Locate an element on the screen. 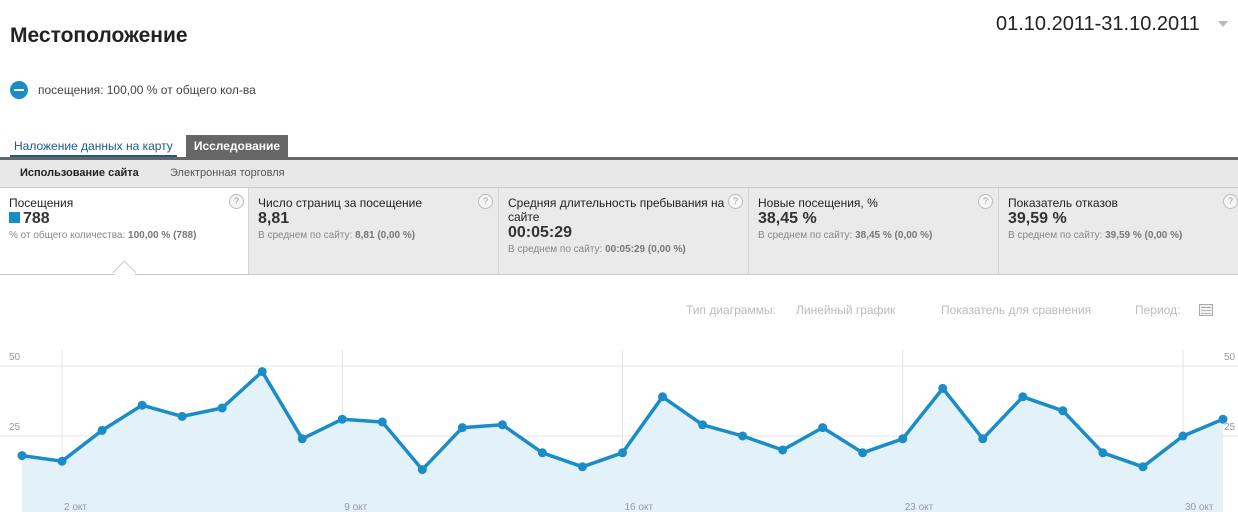 This screenshot has height=512, width=1238. metric-subtext: В среднем по сайту: 8,81 (0,00 %) is located at coordinates (337, 235).